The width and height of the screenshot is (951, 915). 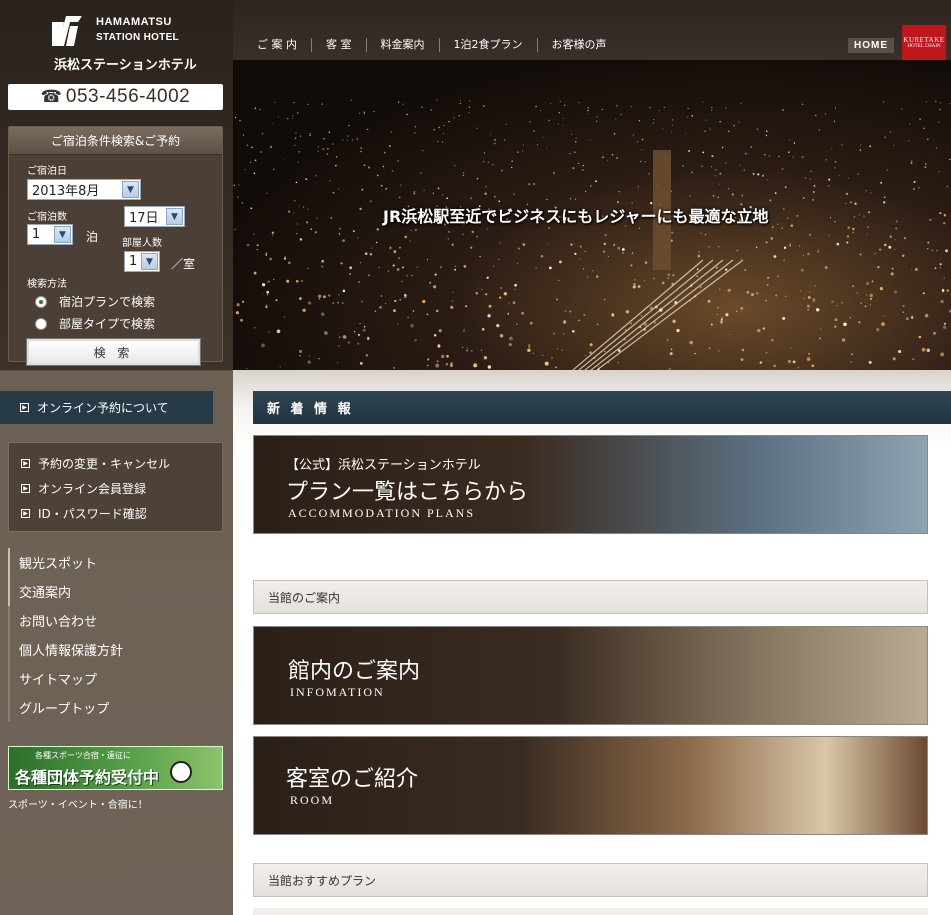 I want to click on nav-meal-plan: 1泊2食プラン, so click(x=489, y=45).